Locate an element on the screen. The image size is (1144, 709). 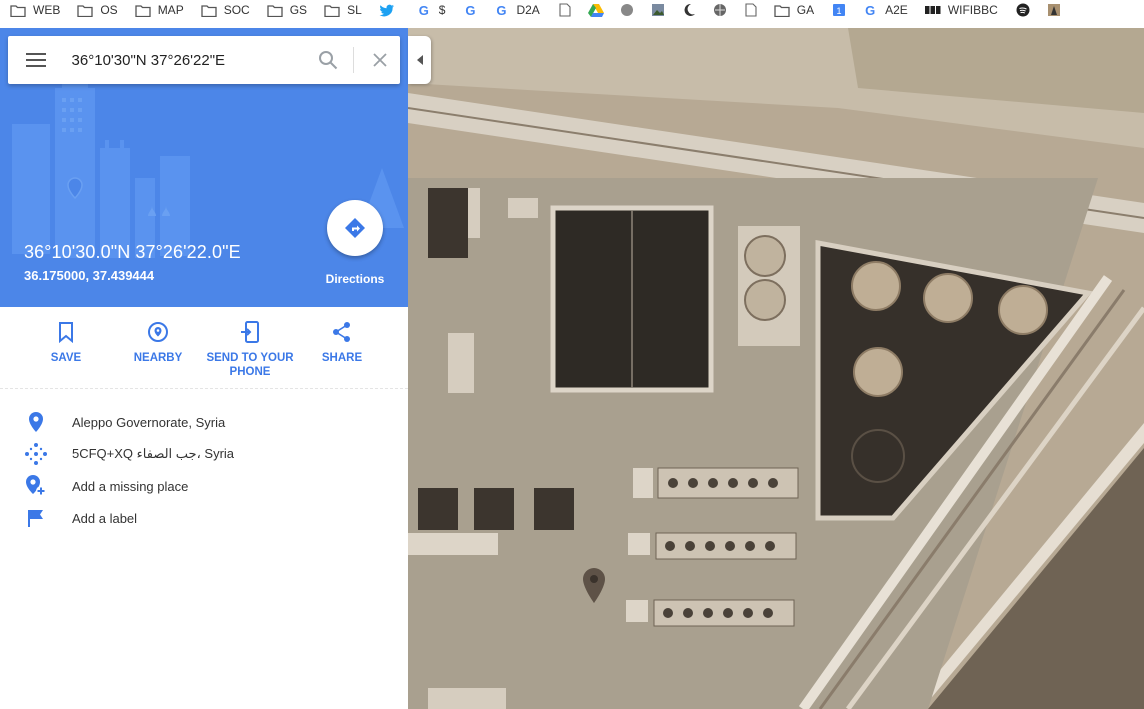
bookmark-label: WEB is located at coordinates (47, 10).